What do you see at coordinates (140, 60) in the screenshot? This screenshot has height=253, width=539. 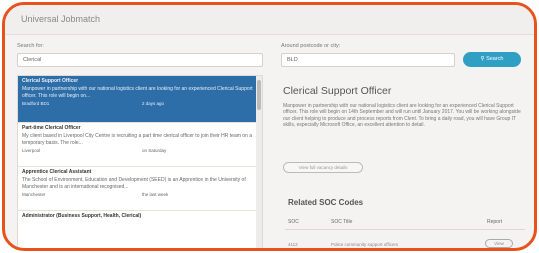 I see `search-input: Clerical` at bounding box center [140, 60].